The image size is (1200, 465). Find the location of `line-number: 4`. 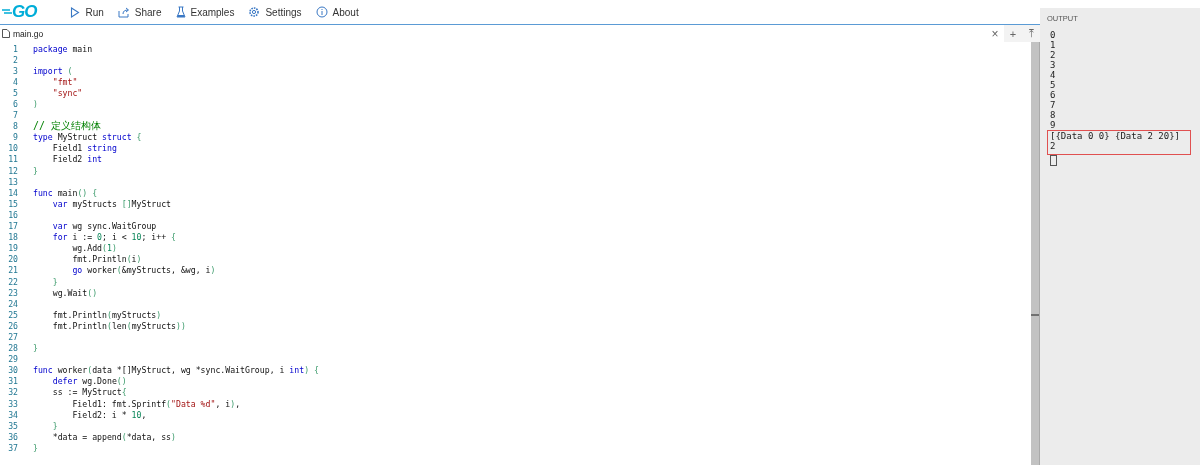

line-number: 4 is located at coordinates (15, 81).